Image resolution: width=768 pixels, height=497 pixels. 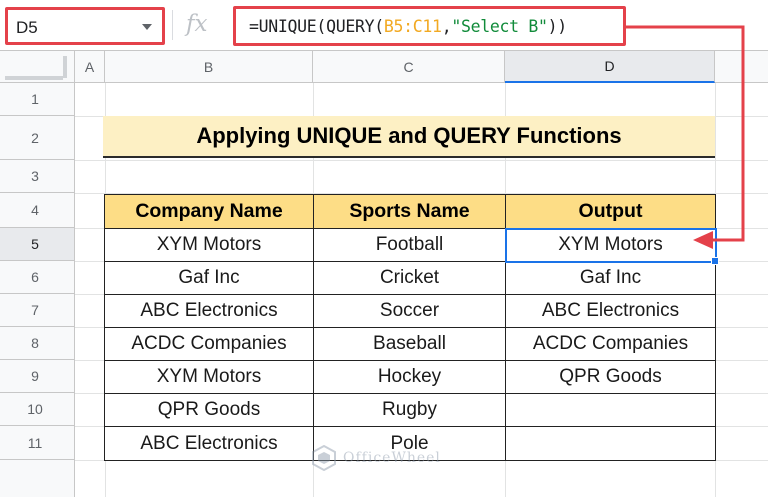 What do you see at coordinates (685, 133) in the screenshot?
I see `arrow-line` at bounding box center [685, 133].